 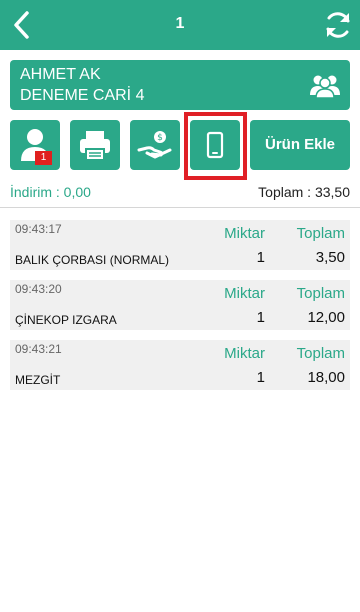 I want to click on print-button, so click(x=95, y=145).